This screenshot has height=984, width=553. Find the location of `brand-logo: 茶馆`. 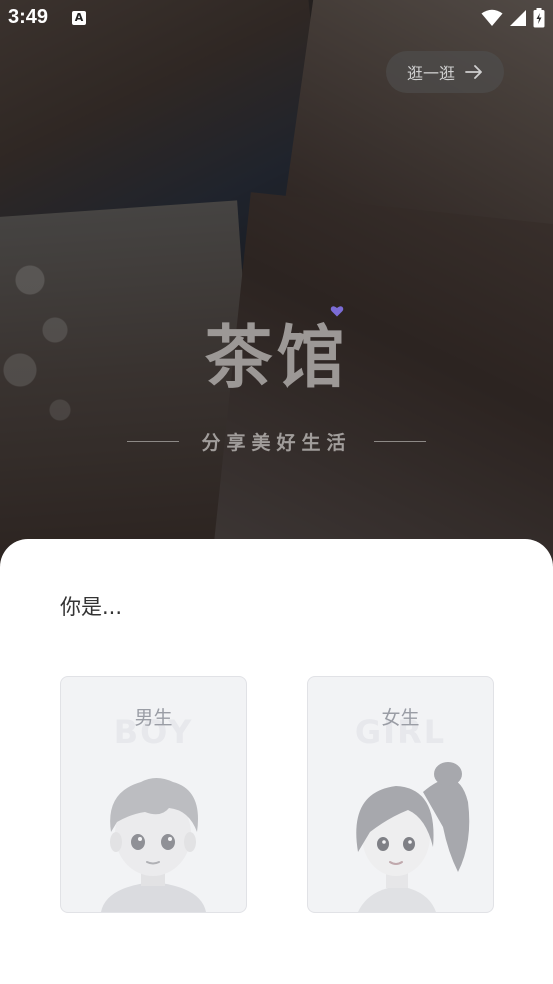

brand-logo: 茶馆 is located at coordinates (276, 351).